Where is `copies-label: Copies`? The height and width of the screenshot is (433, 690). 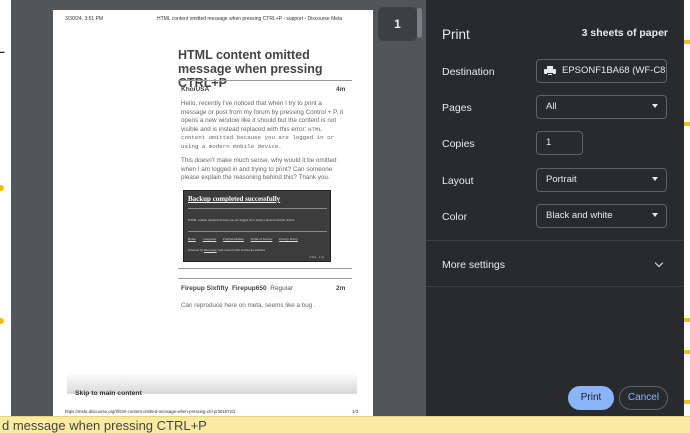
copies-label: Copies is located at coordinates (458, 144).